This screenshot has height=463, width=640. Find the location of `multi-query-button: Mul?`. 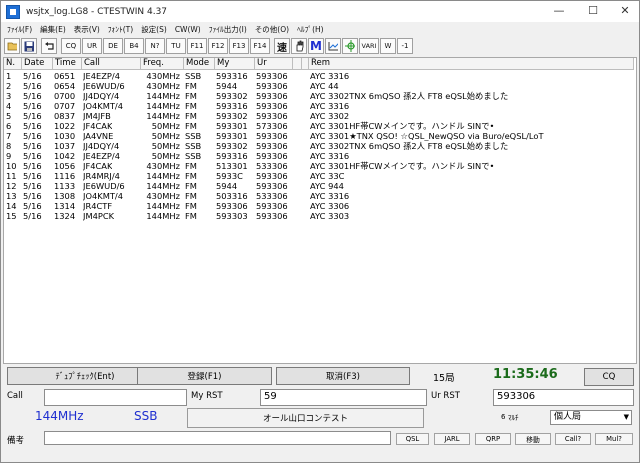

multi-query-button: Mul? is located at coordinates (614, 439).